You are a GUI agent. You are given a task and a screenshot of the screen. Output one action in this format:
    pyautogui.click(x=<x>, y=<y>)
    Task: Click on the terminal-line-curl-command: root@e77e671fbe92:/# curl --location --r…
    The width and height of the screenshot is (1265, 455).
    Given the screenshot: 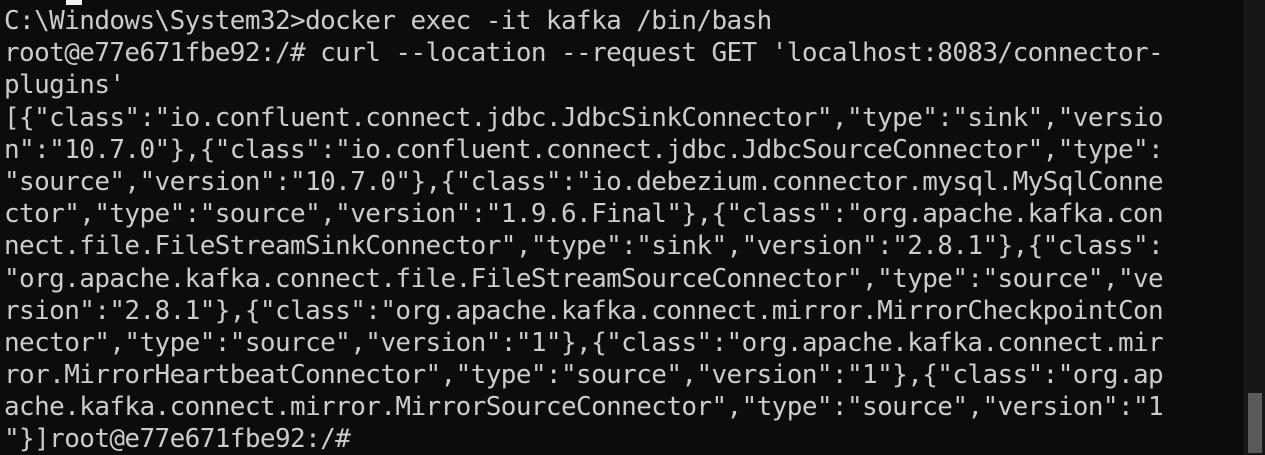 What is the action you would take?
    pyautogui.click(x=584, y=53)
    